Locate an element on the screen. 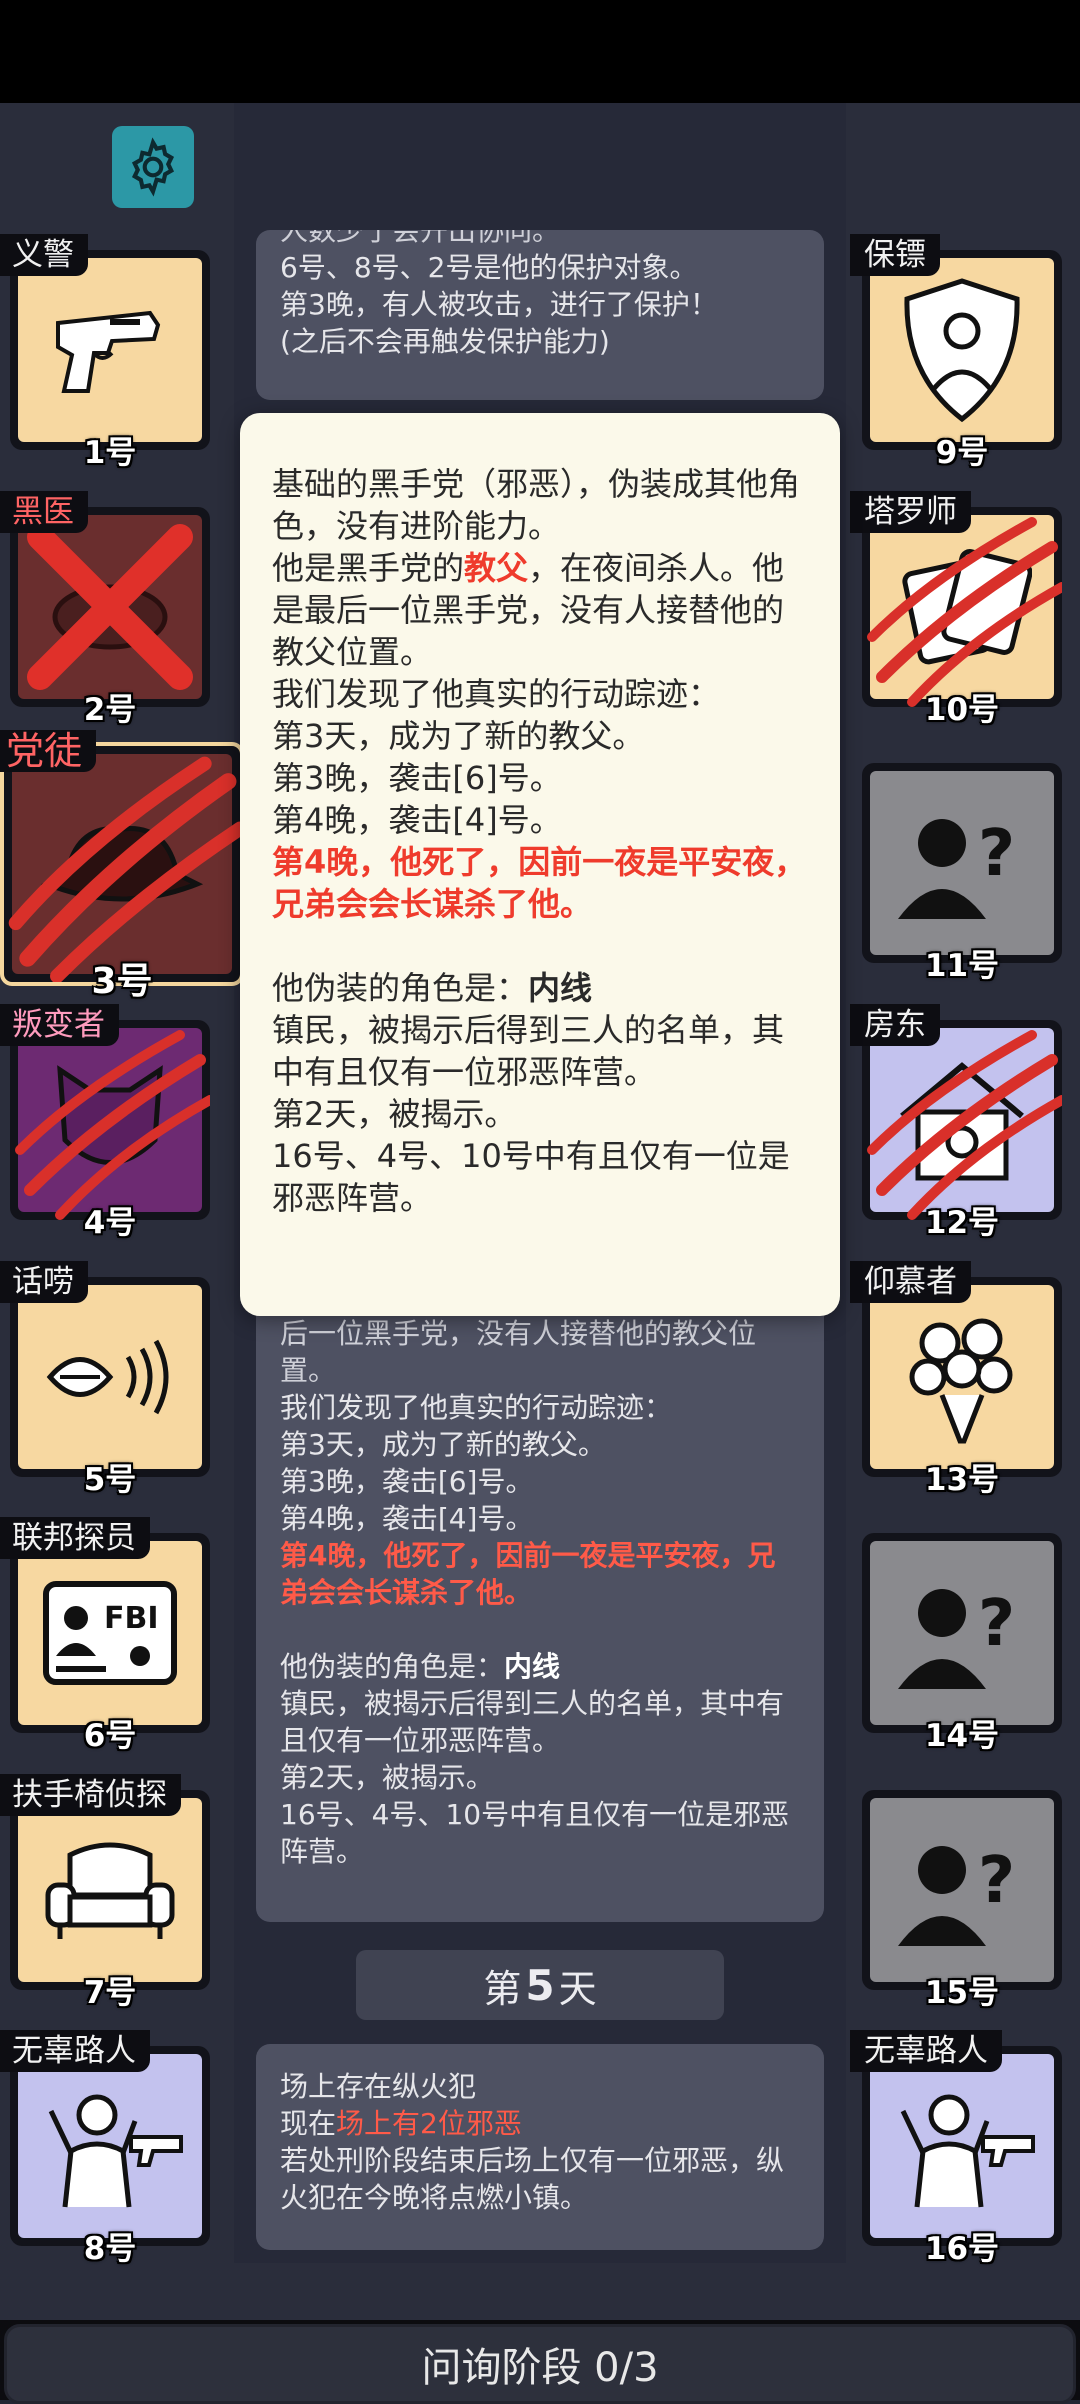 The height and width of the screenshot is (2404, 1080). log-line: 我们发现了他真实的行动踪迹： is located at coordinates (476, 1407).